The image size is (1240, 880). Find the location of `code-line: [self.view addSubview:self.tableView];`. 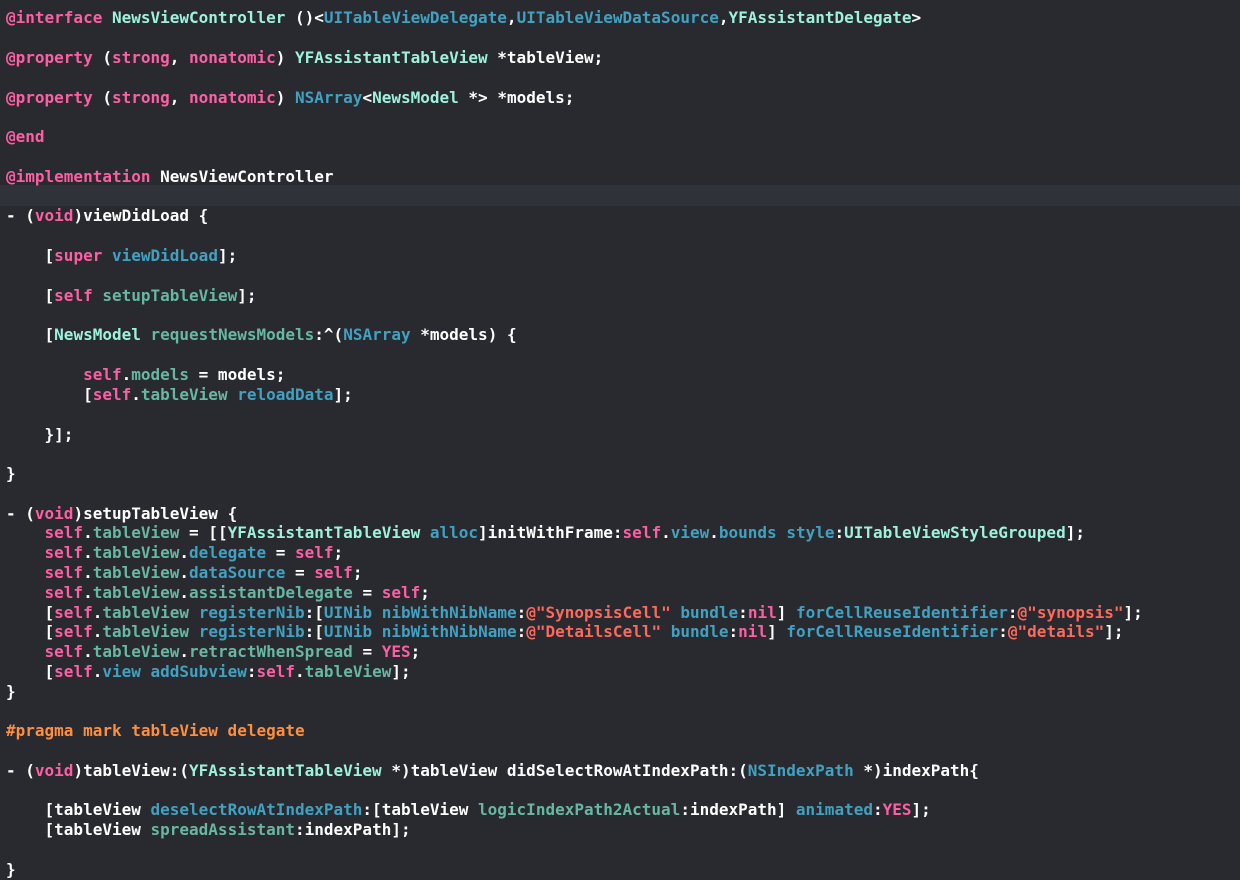

code-line: [self.view addSubview:self.tableView]; is located at coordinates (208, 672).